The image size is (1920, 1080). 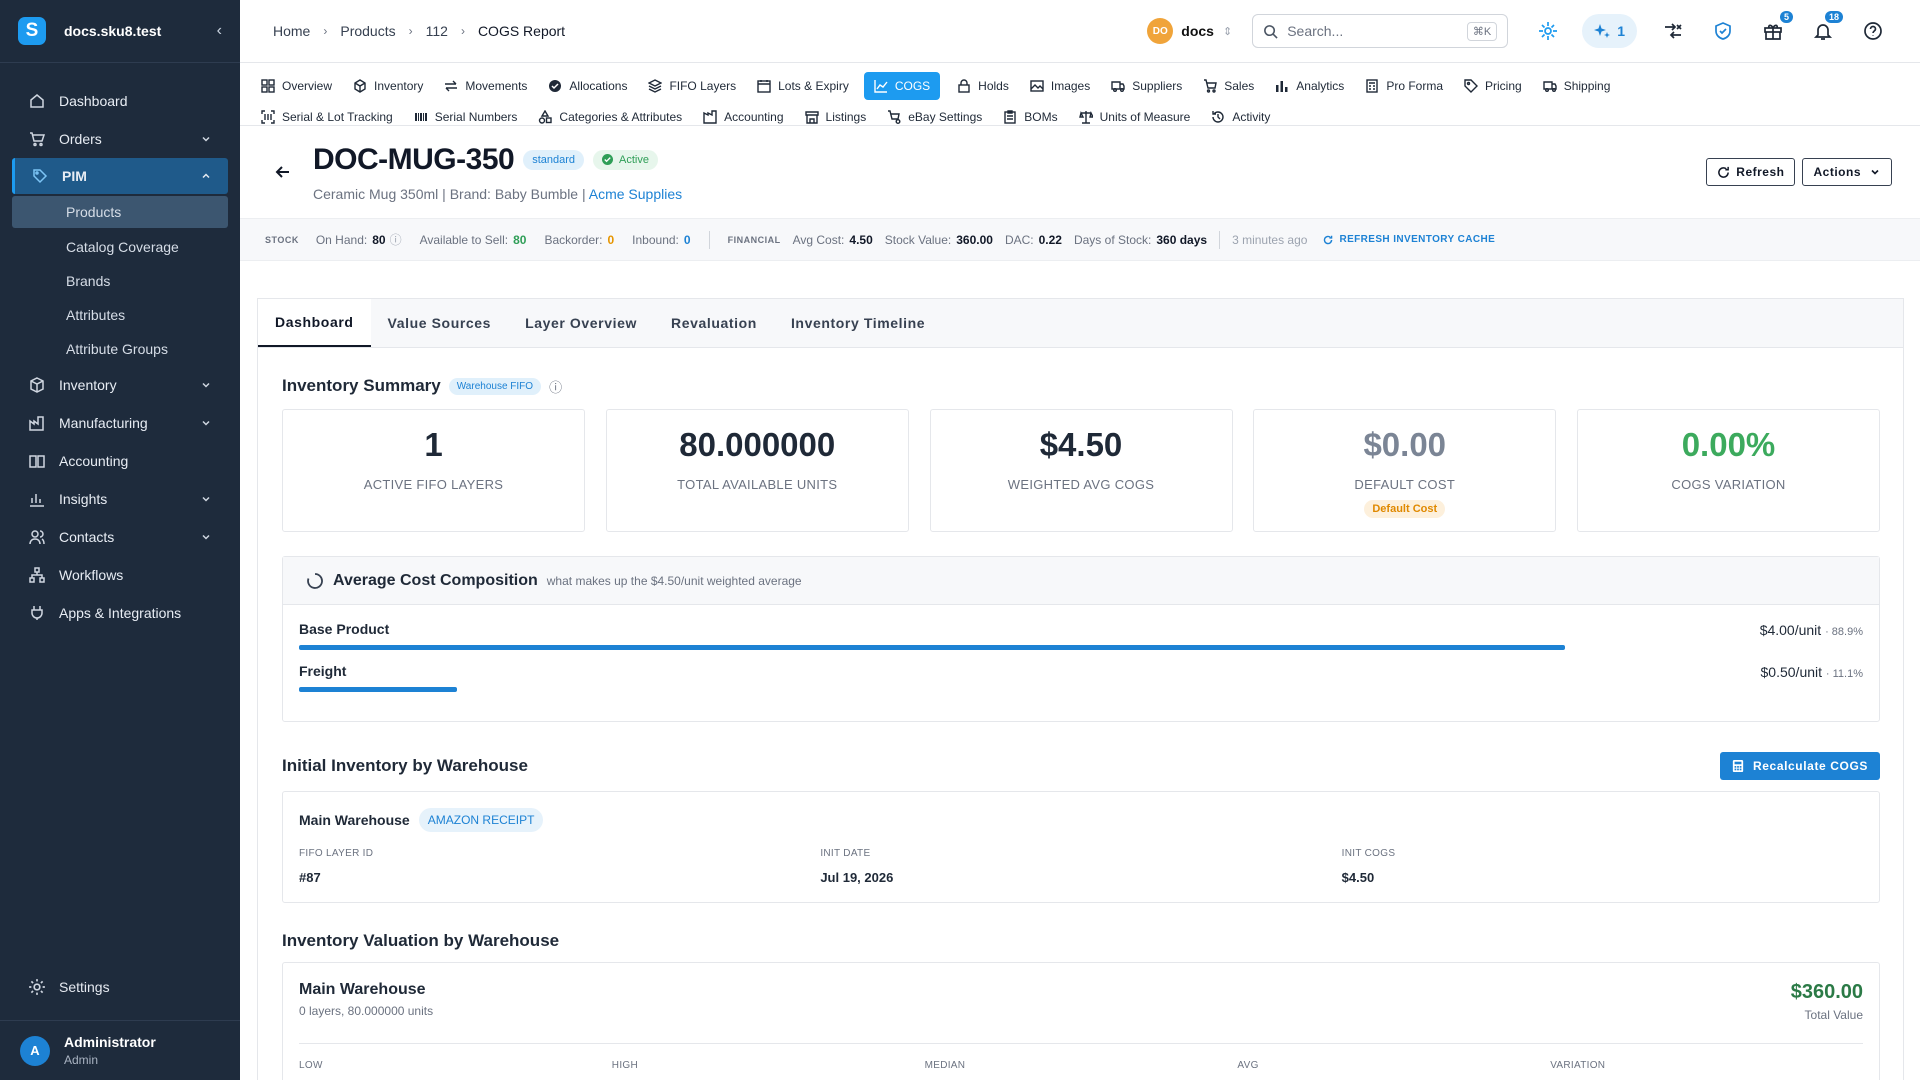 What do you see at coordinates (219, 31) in the screenshot?
I see `collapse-sidebar-icon: ‹` at bounding box center [219, 31].